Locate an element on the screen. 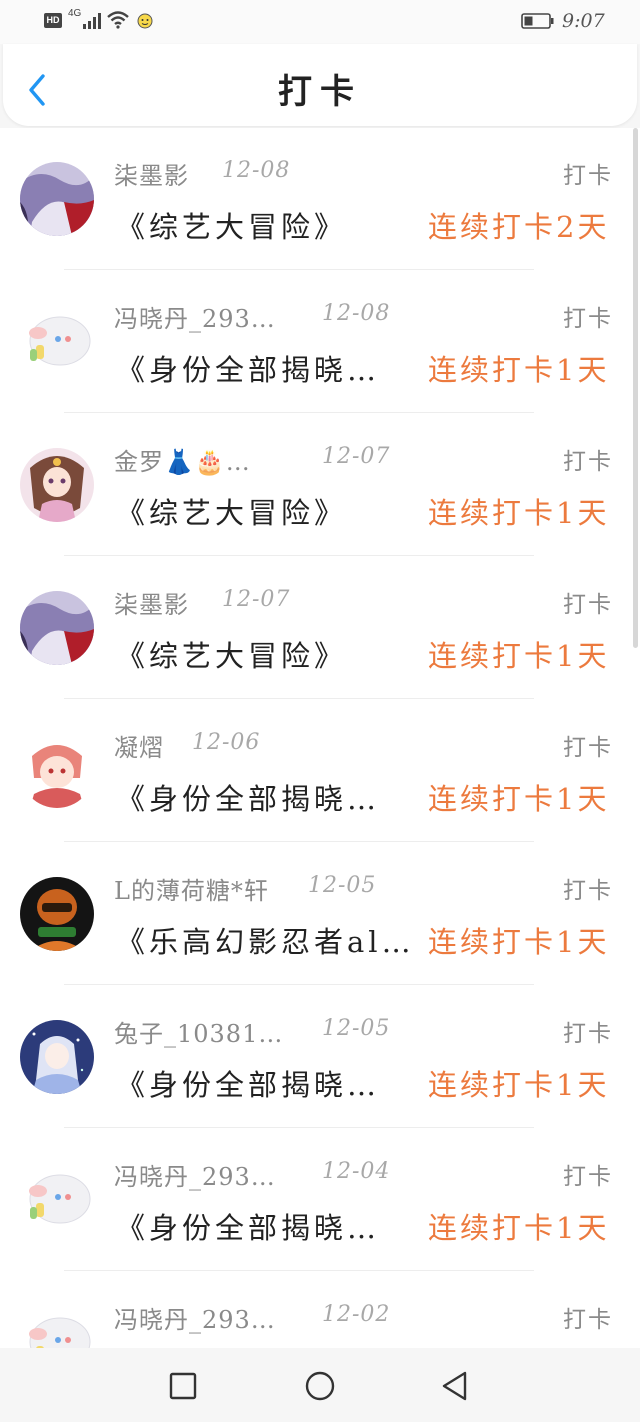 This screenshot has width=640, height=1422. header-bar: 打卡 is located at coordinates (320, 85).